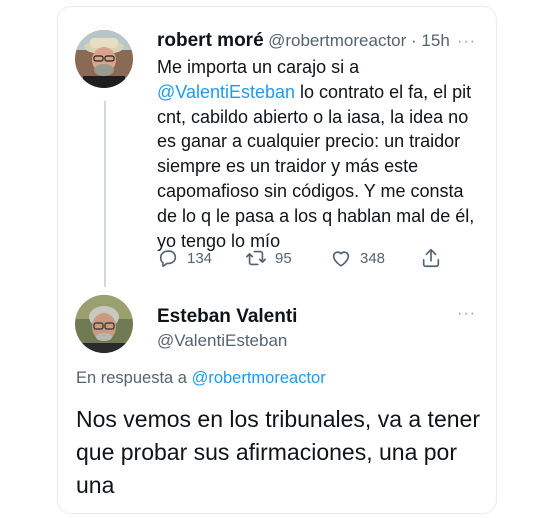  Describe the element at coordinates (431, 258) in the screenshot. I see `share-icon` at that location.